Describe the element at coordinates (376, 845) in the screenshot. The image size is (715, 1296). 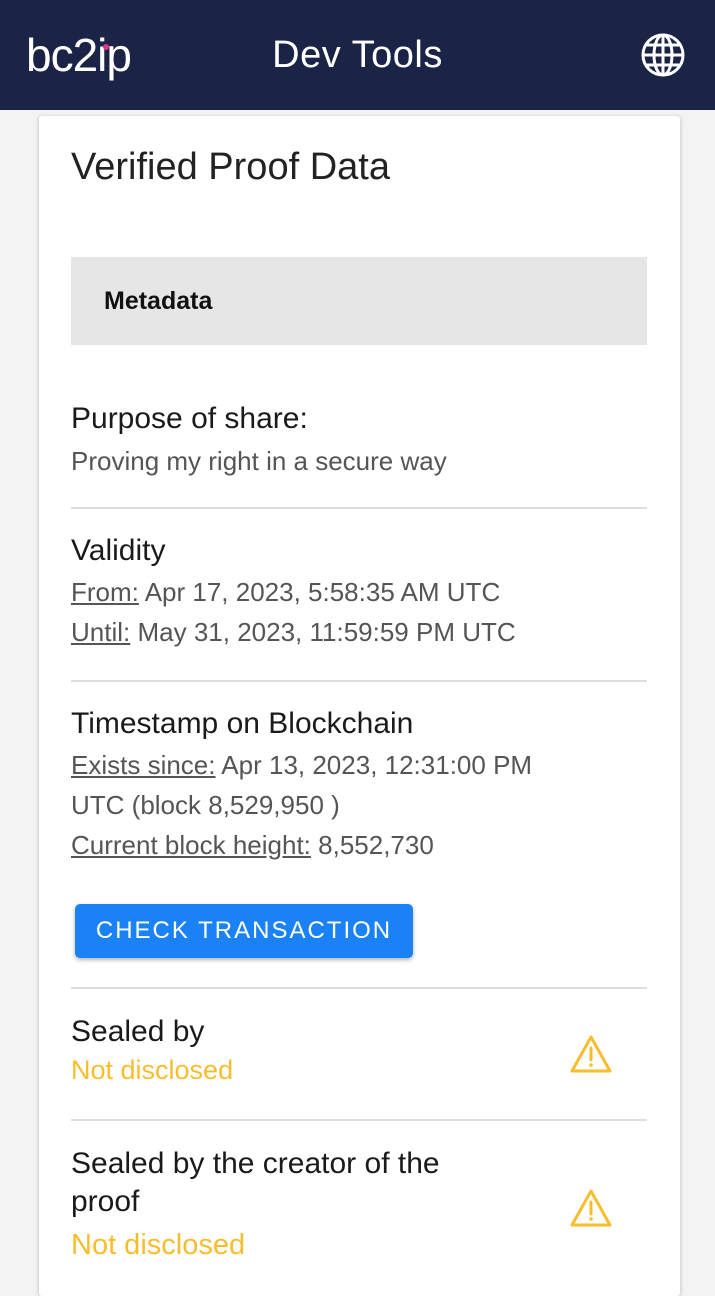
I see `height-value: 8,552,730` at that location.